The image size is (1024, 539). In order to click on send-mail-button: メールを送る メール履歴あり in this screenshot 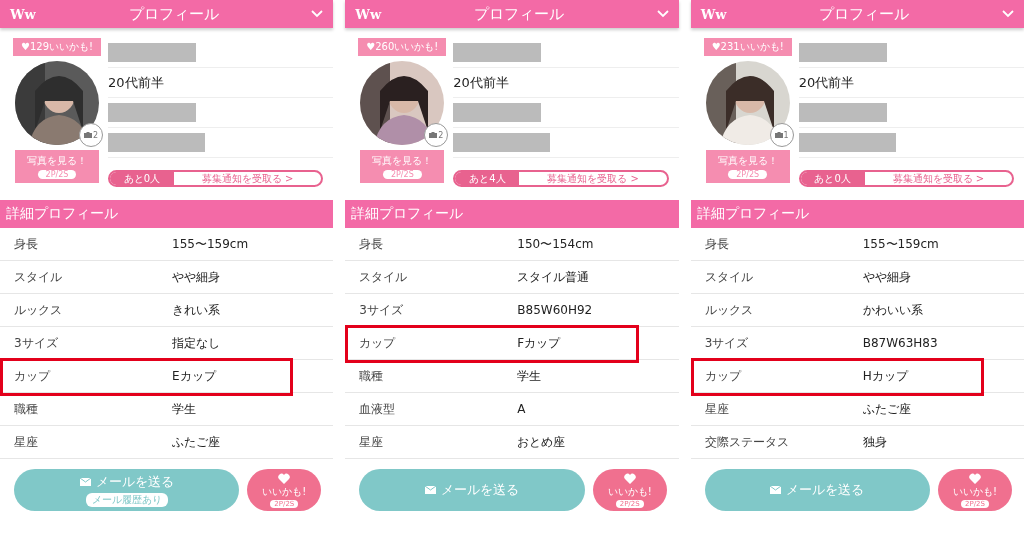, I will do `click(127, 490)`.